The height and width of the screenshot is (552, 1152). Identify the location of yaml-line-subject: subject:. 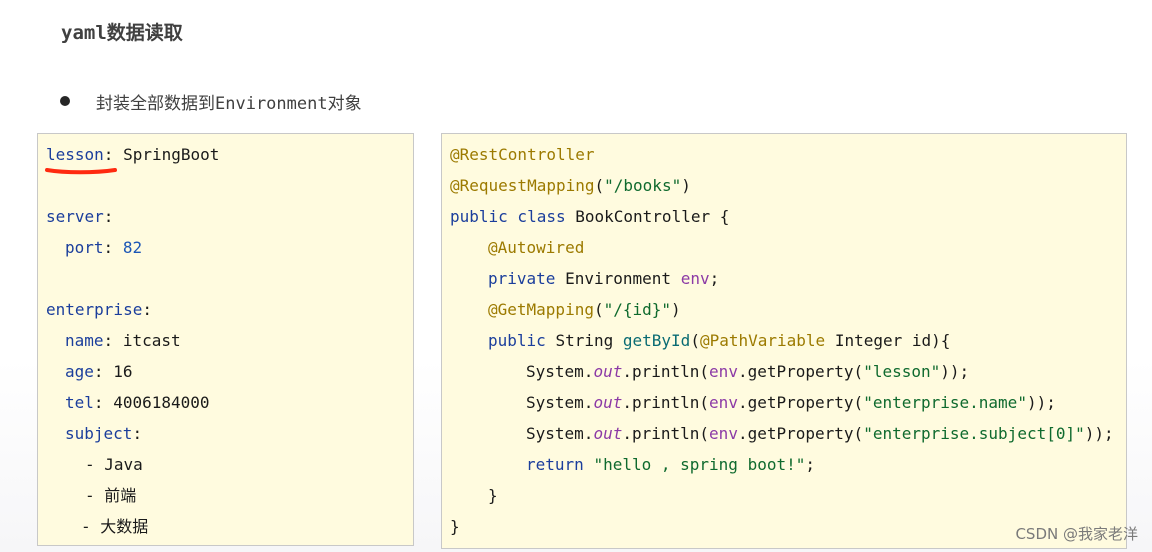
(103, 434).